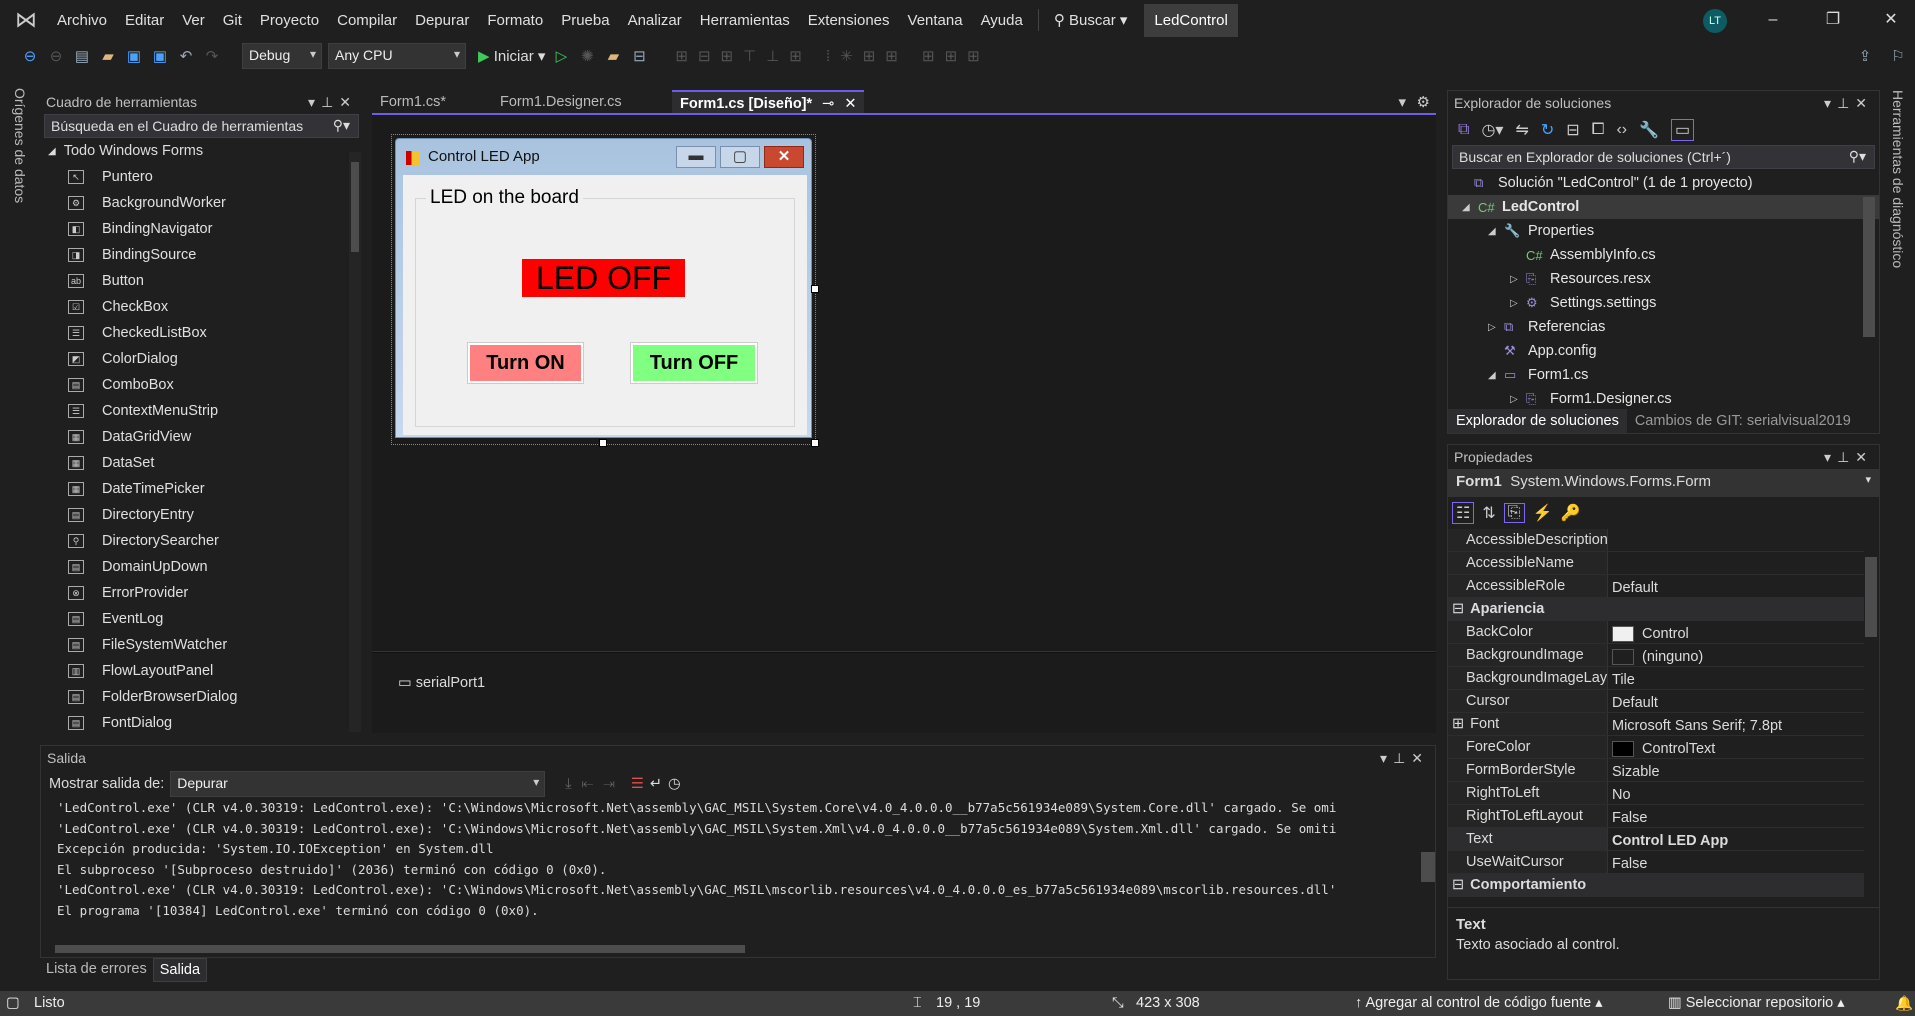 The image size is (1915, 1016). Describe the element at coordinates (201, 437) in the screenshot. I see `toolbox-item: ▦ DataGridView` at that location.